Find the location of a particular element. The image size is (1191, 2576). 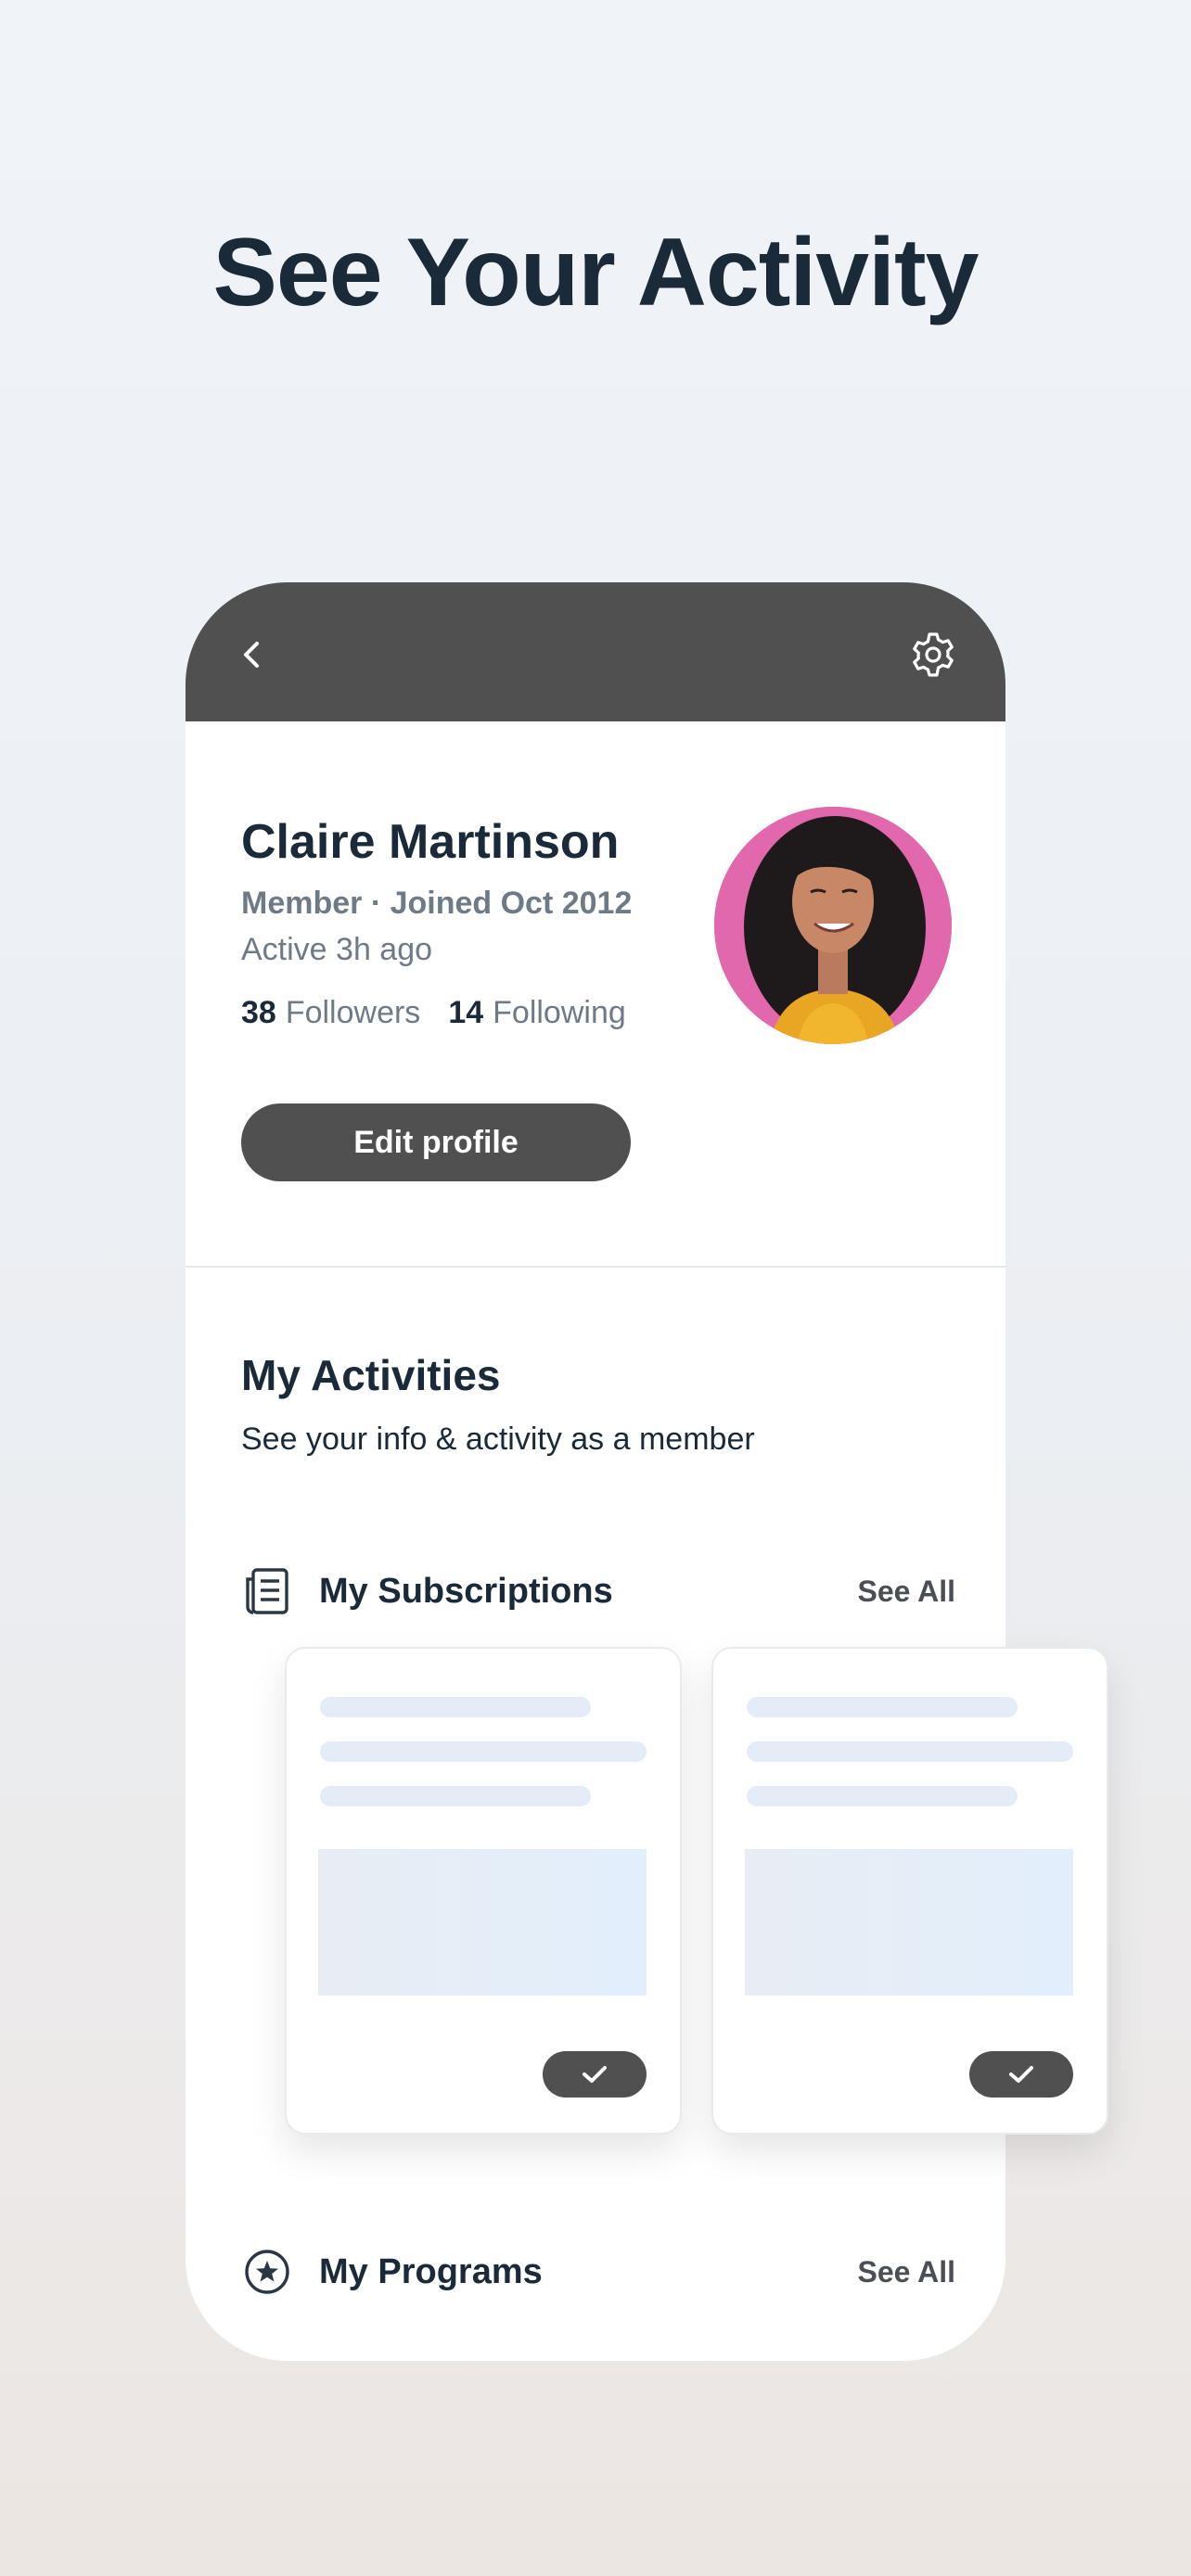

settings-button is located at coordinates (933, 655).